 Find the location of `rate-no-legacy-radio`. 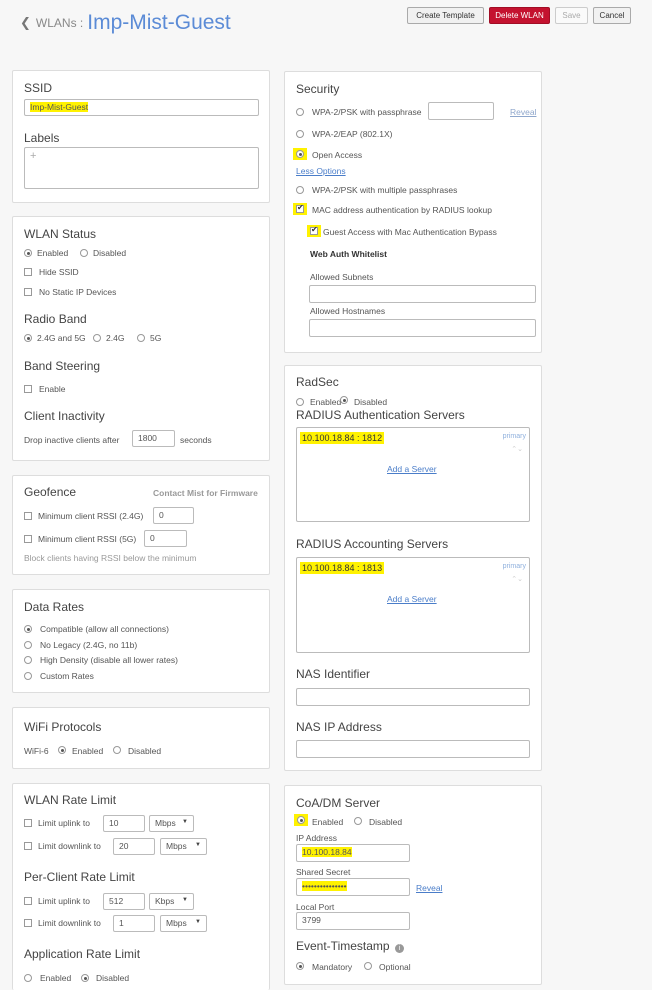

rate-no-legacy-radio is located at coordinates (28, 645).